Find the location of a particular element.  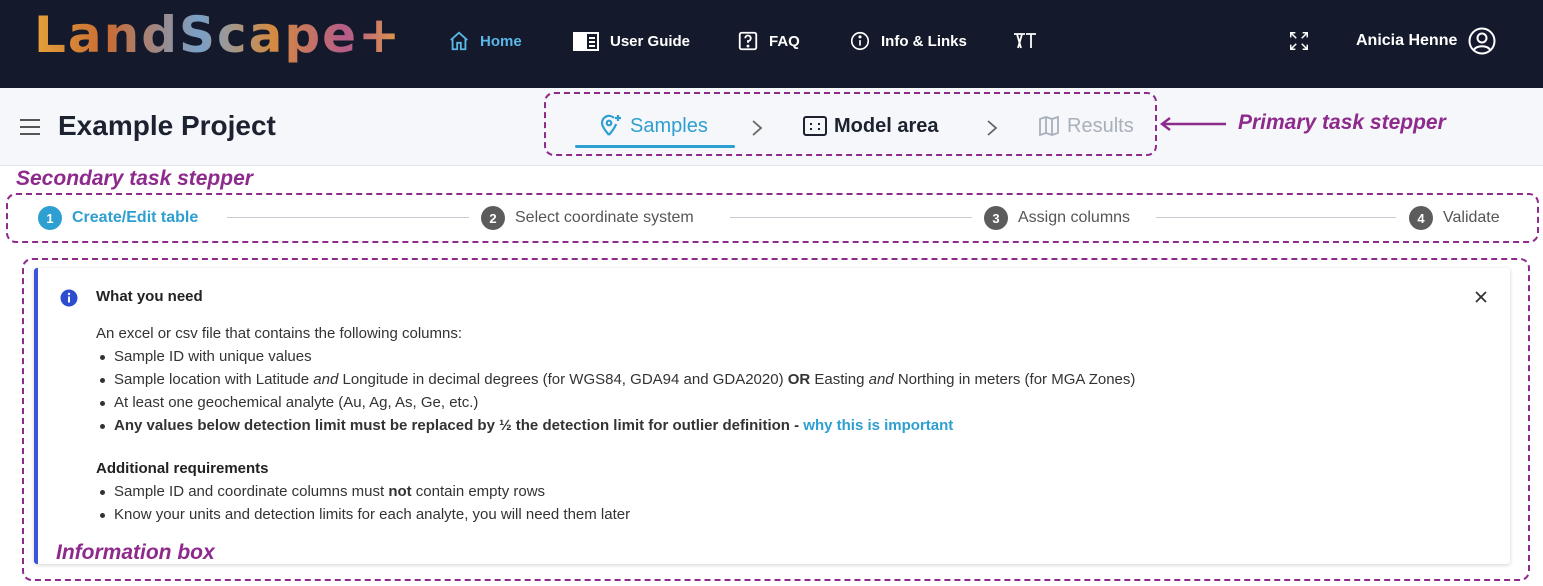

primary-step-model-area: Model area is located at coordinates (870, 126).